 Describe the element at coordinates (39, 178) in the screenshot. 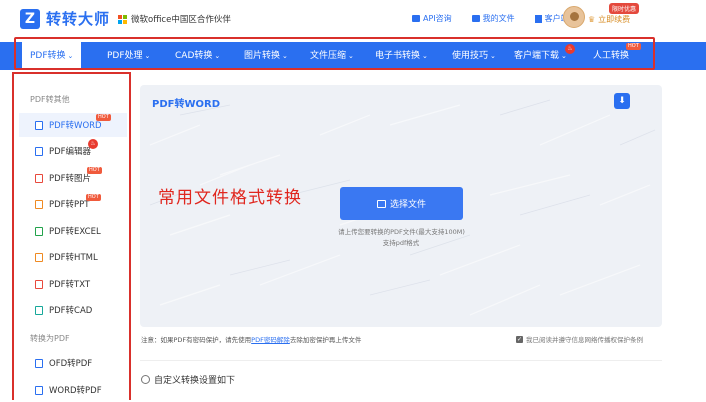

I see `image-file-icon` at that location.